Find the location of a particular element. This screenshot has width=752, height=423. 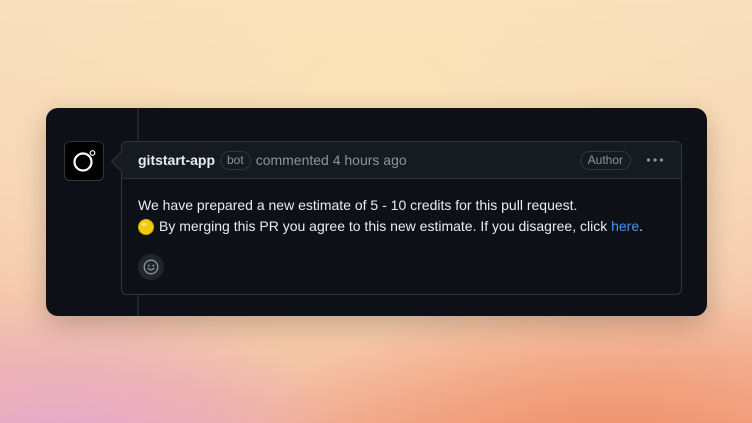

more-options-button is located at coordinates (655, 160).